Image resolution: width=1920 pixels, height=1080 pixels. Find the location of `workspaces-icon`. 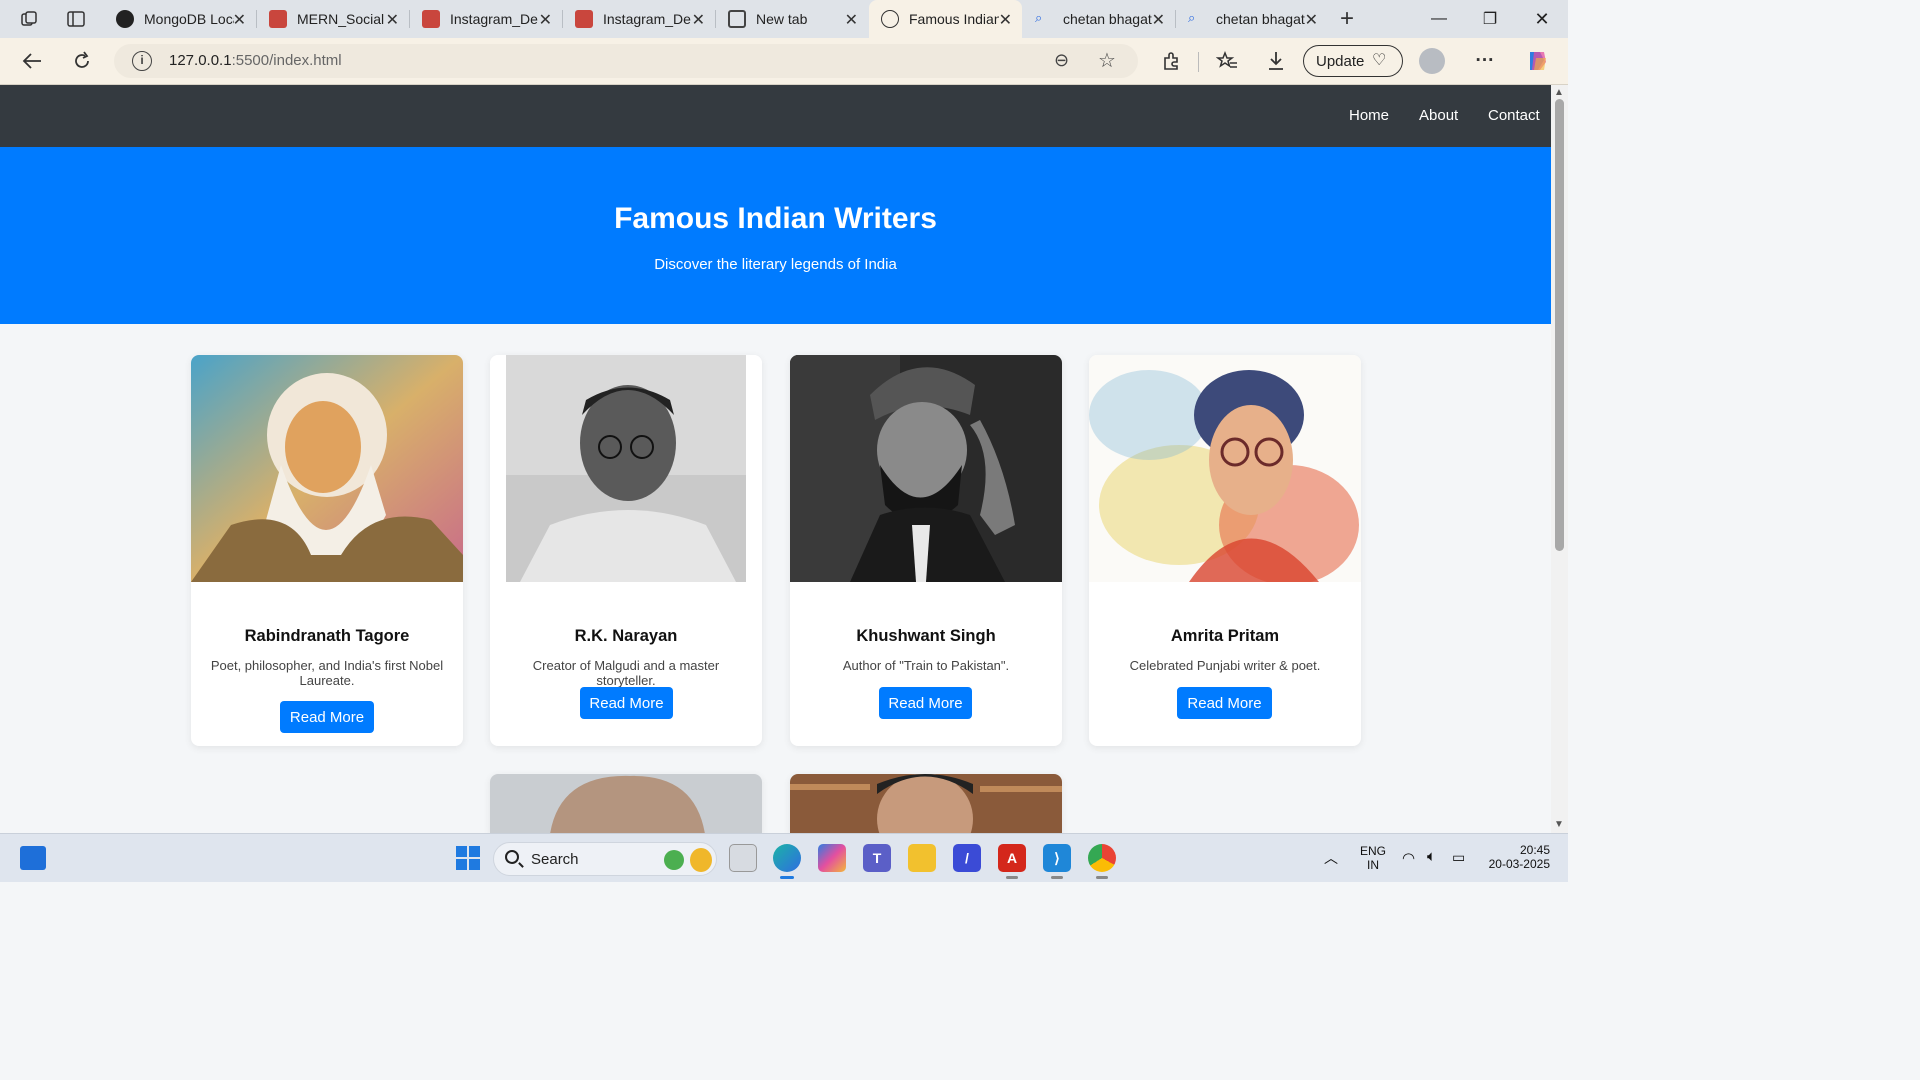

workspaces-icon is located at coordinates (29, 19).